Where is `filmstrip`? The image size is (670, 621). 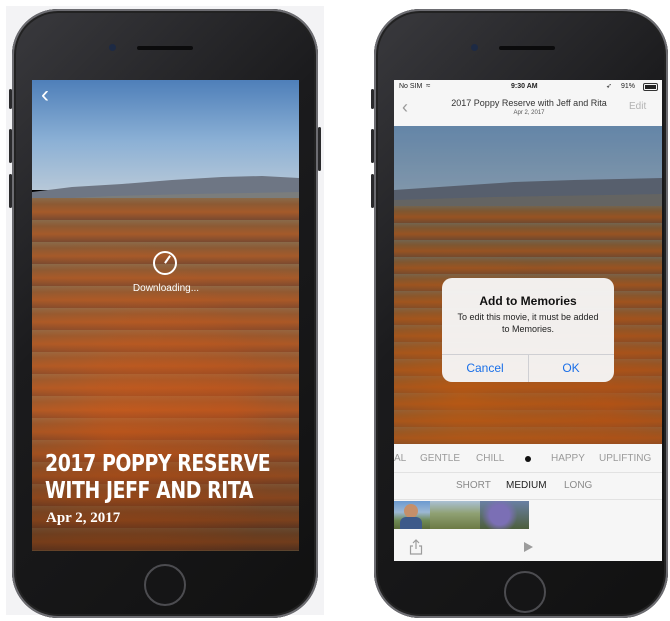
filmstrip is located at coordinates (461, 515).